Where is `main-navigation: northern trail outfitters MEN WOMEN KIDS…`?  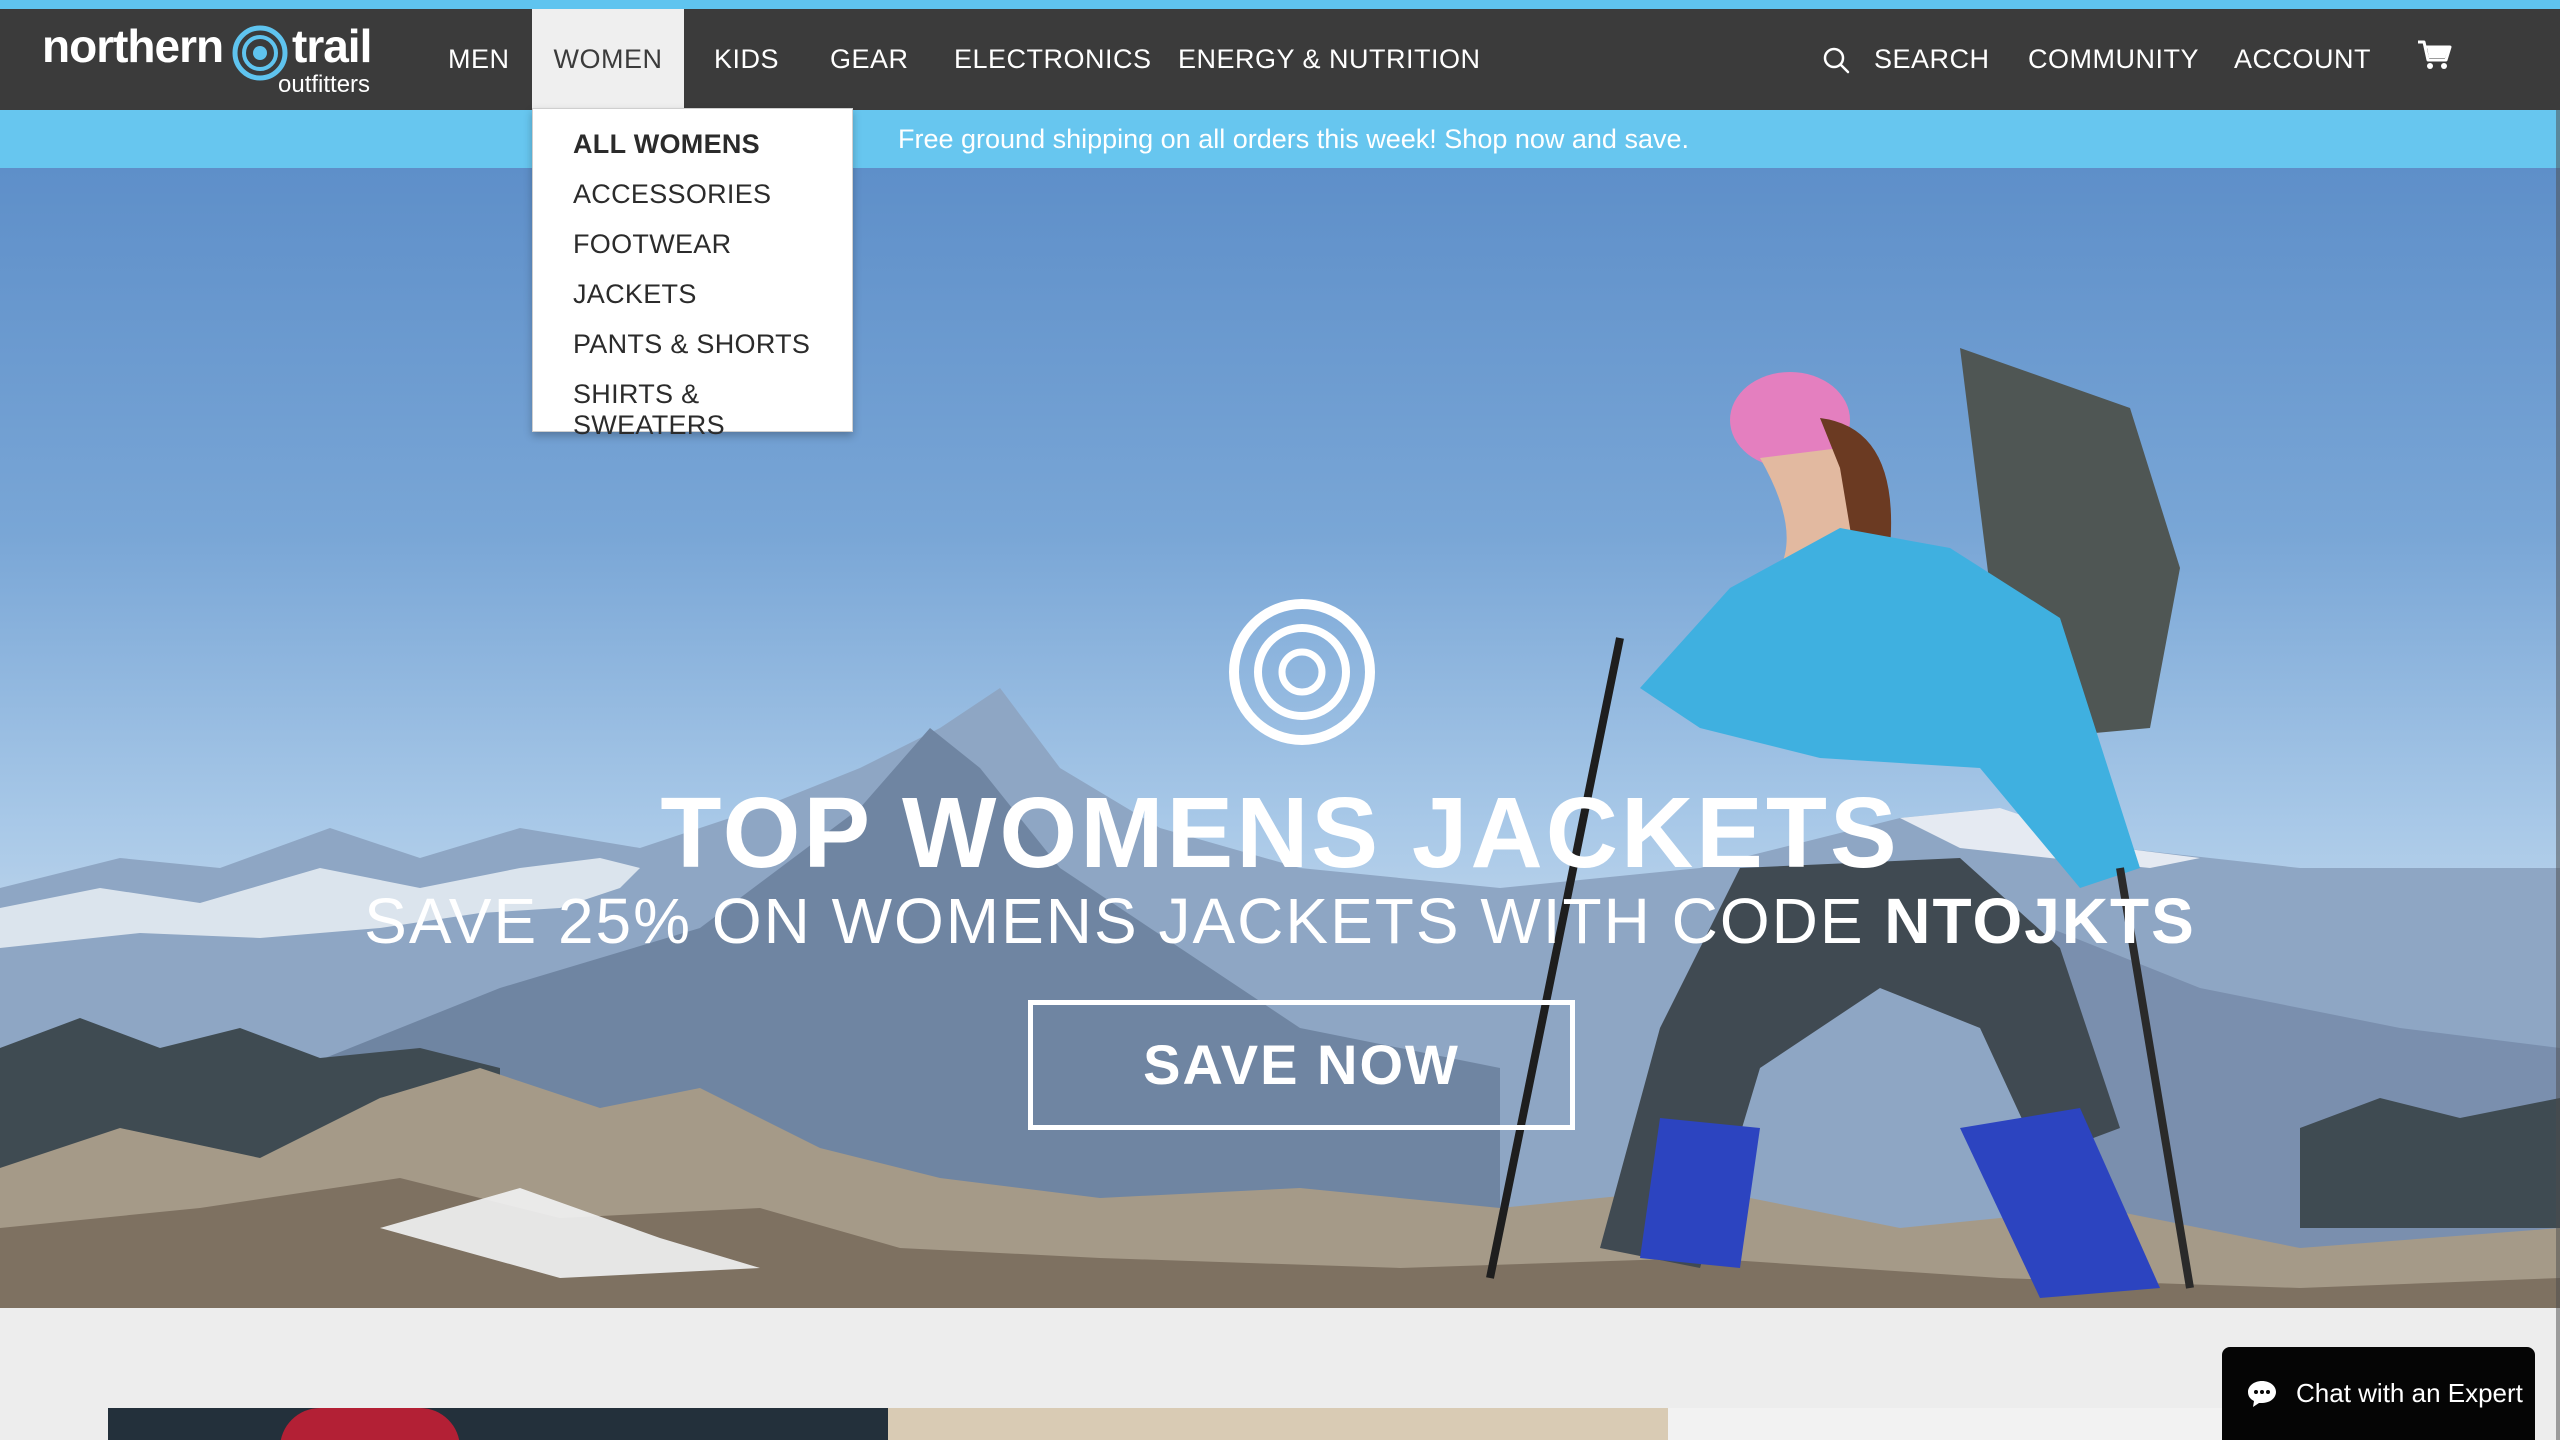
main-navigation: northern trail outfitters MEN WOMEN KIDS… is located at coordinates (1280, 59).